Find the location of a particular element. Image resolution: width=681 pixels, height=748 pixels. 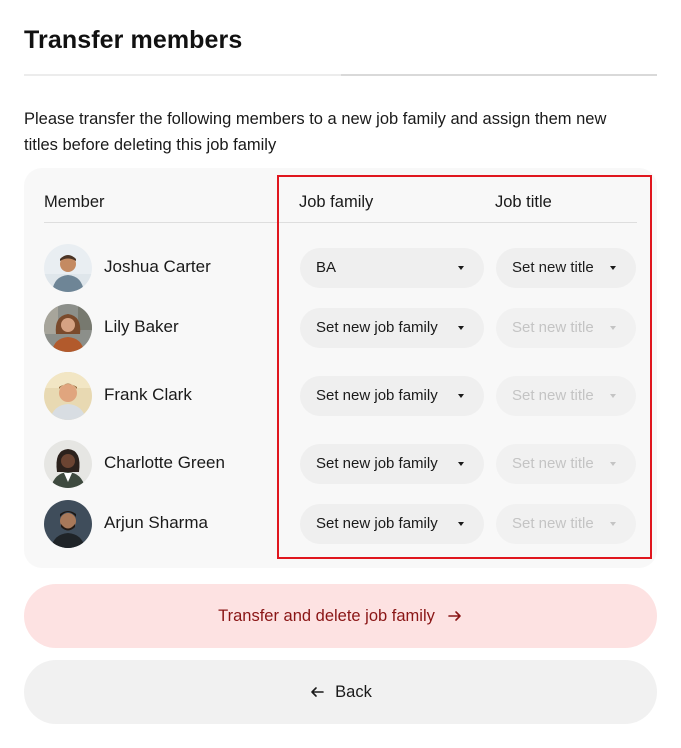

tab-divider is located at coordinates (340, 75).